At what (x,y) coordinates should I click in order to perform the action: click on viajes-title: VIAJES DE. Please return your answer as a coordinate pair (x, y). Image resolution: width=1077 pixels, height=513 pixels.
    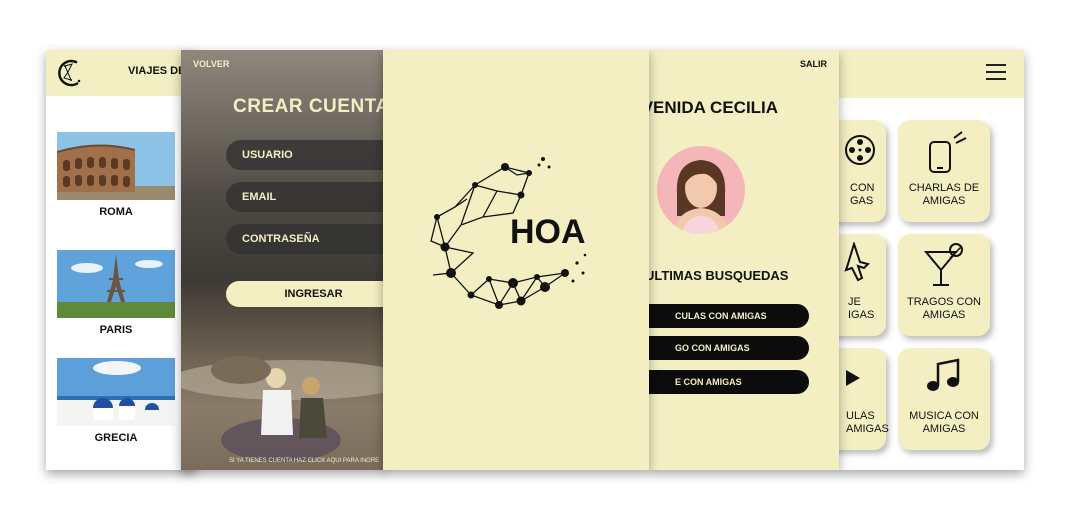
    Looking at the image, I should click on (157, 71).